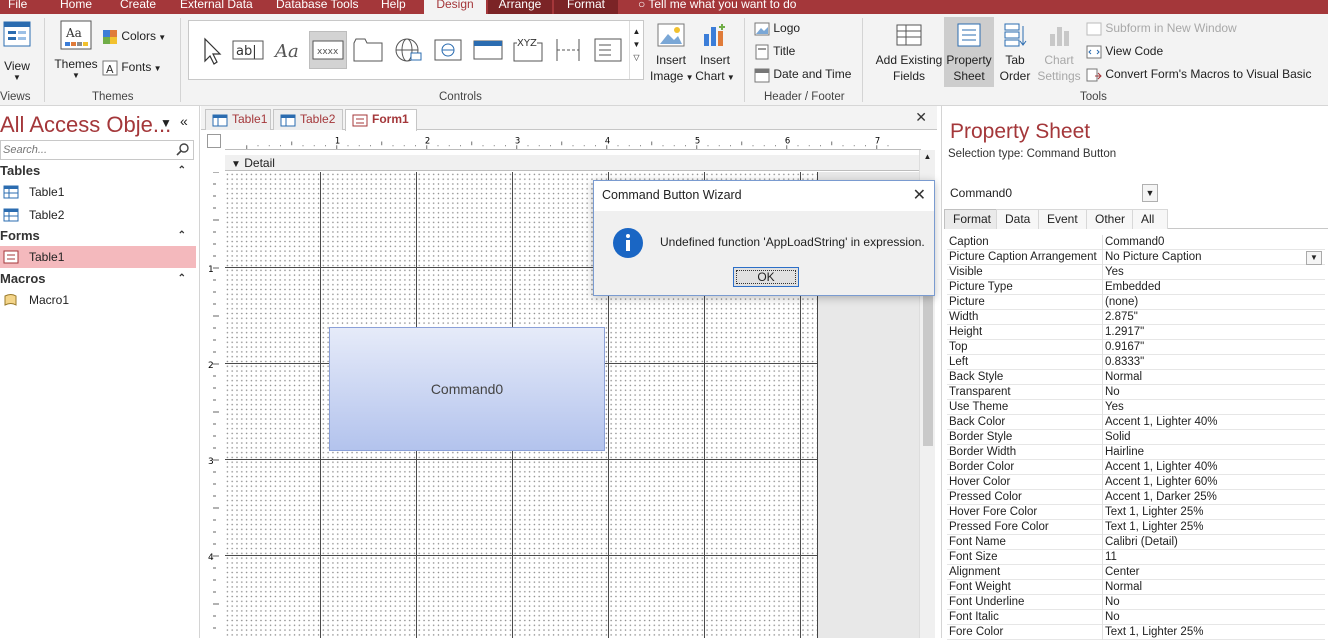 Image resolution: width=1328 pixels, height=640 pixels. Describe the element at coordinates (1161, 28) in the screenshot. I see `subform-new-window-button: Subform in New Window` at that location.